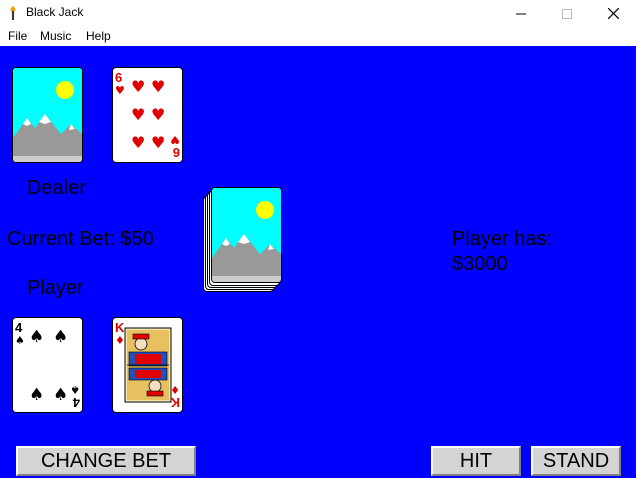 The height and width of the screenshot is (478, 636). Describe the element at coordinates (476, 461) in the screenshot. I see `hit-button: HIT` at that location.